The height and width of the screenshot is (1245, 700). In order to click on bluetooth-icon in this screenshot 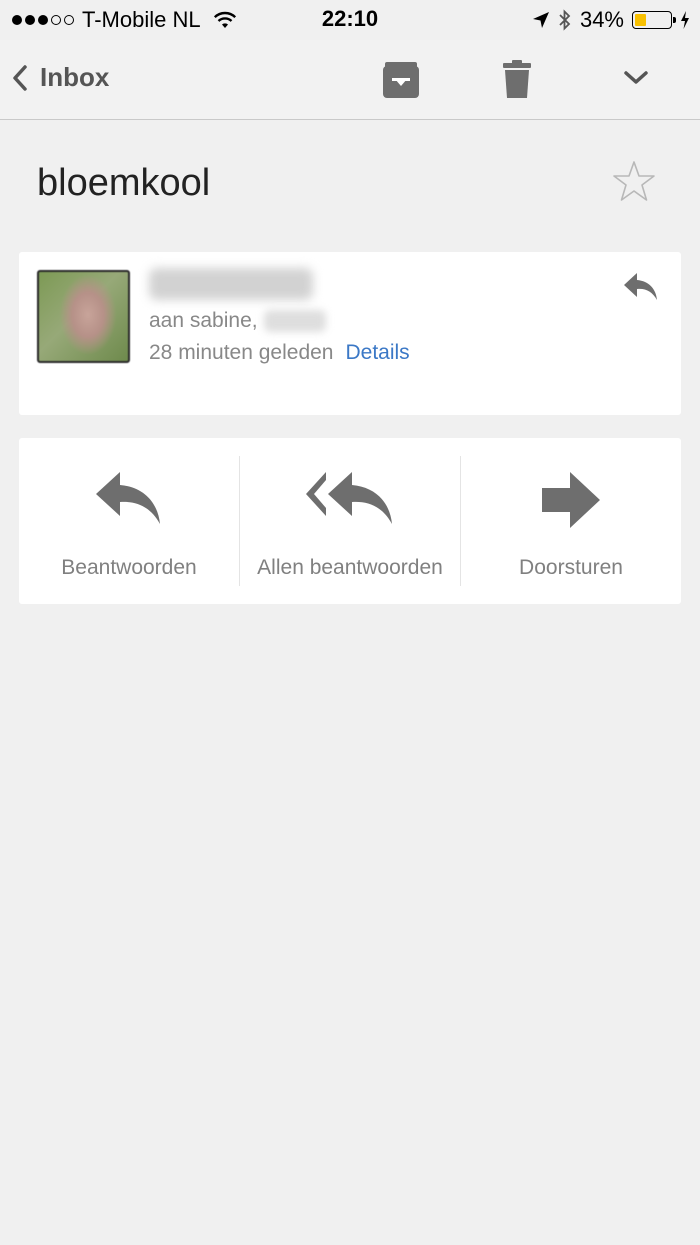, I will do `click(565, 20)`.